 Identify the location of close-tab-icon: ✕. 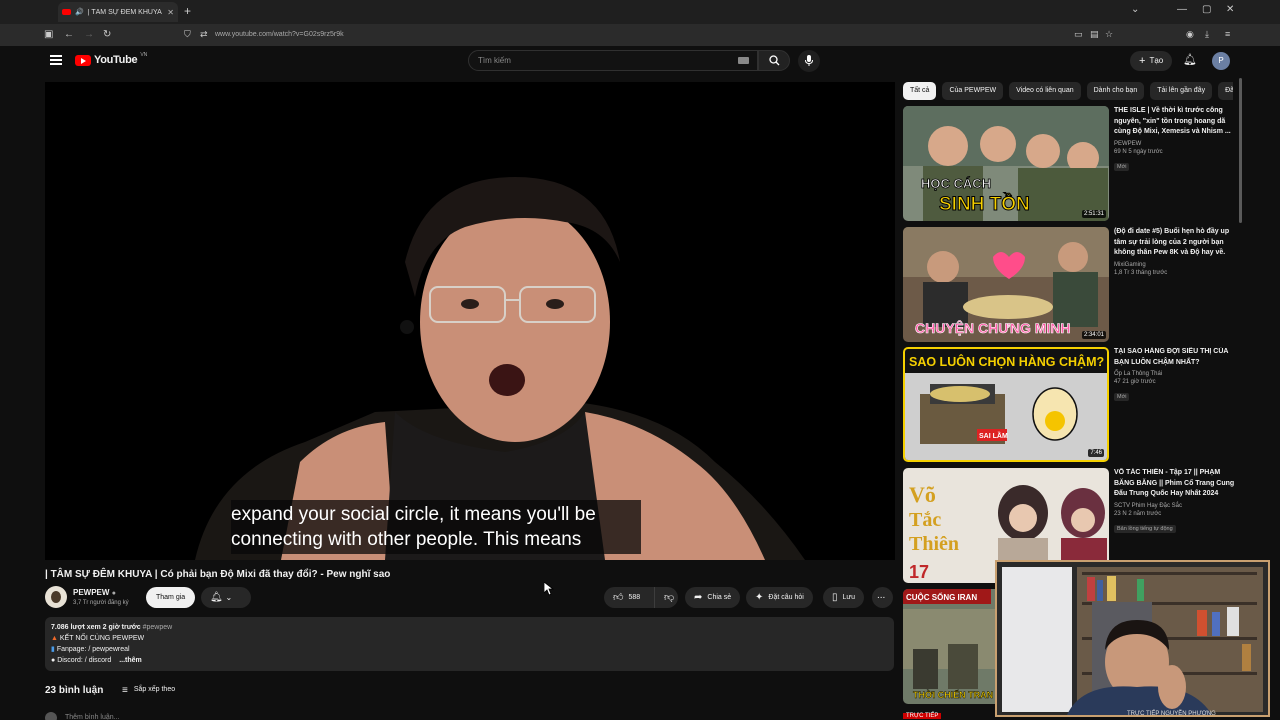
(170, 12).